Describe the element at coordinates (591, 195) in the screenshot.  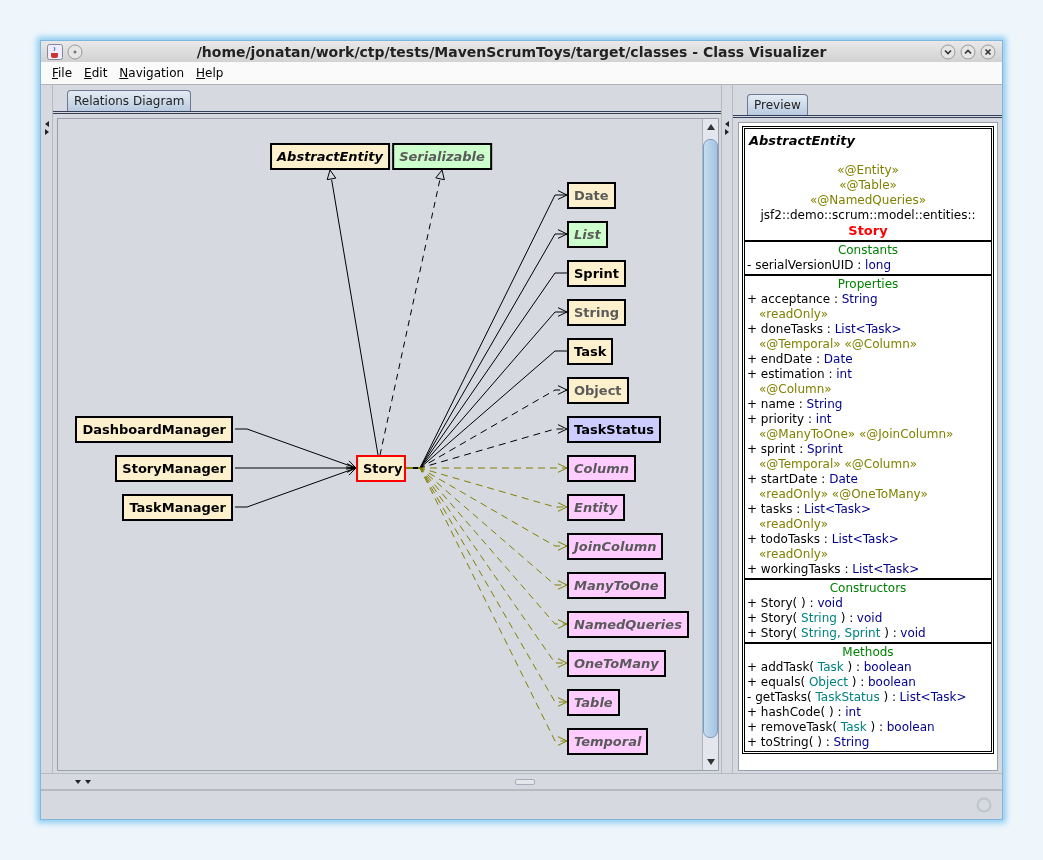
I see `class-node: Date` at that location.